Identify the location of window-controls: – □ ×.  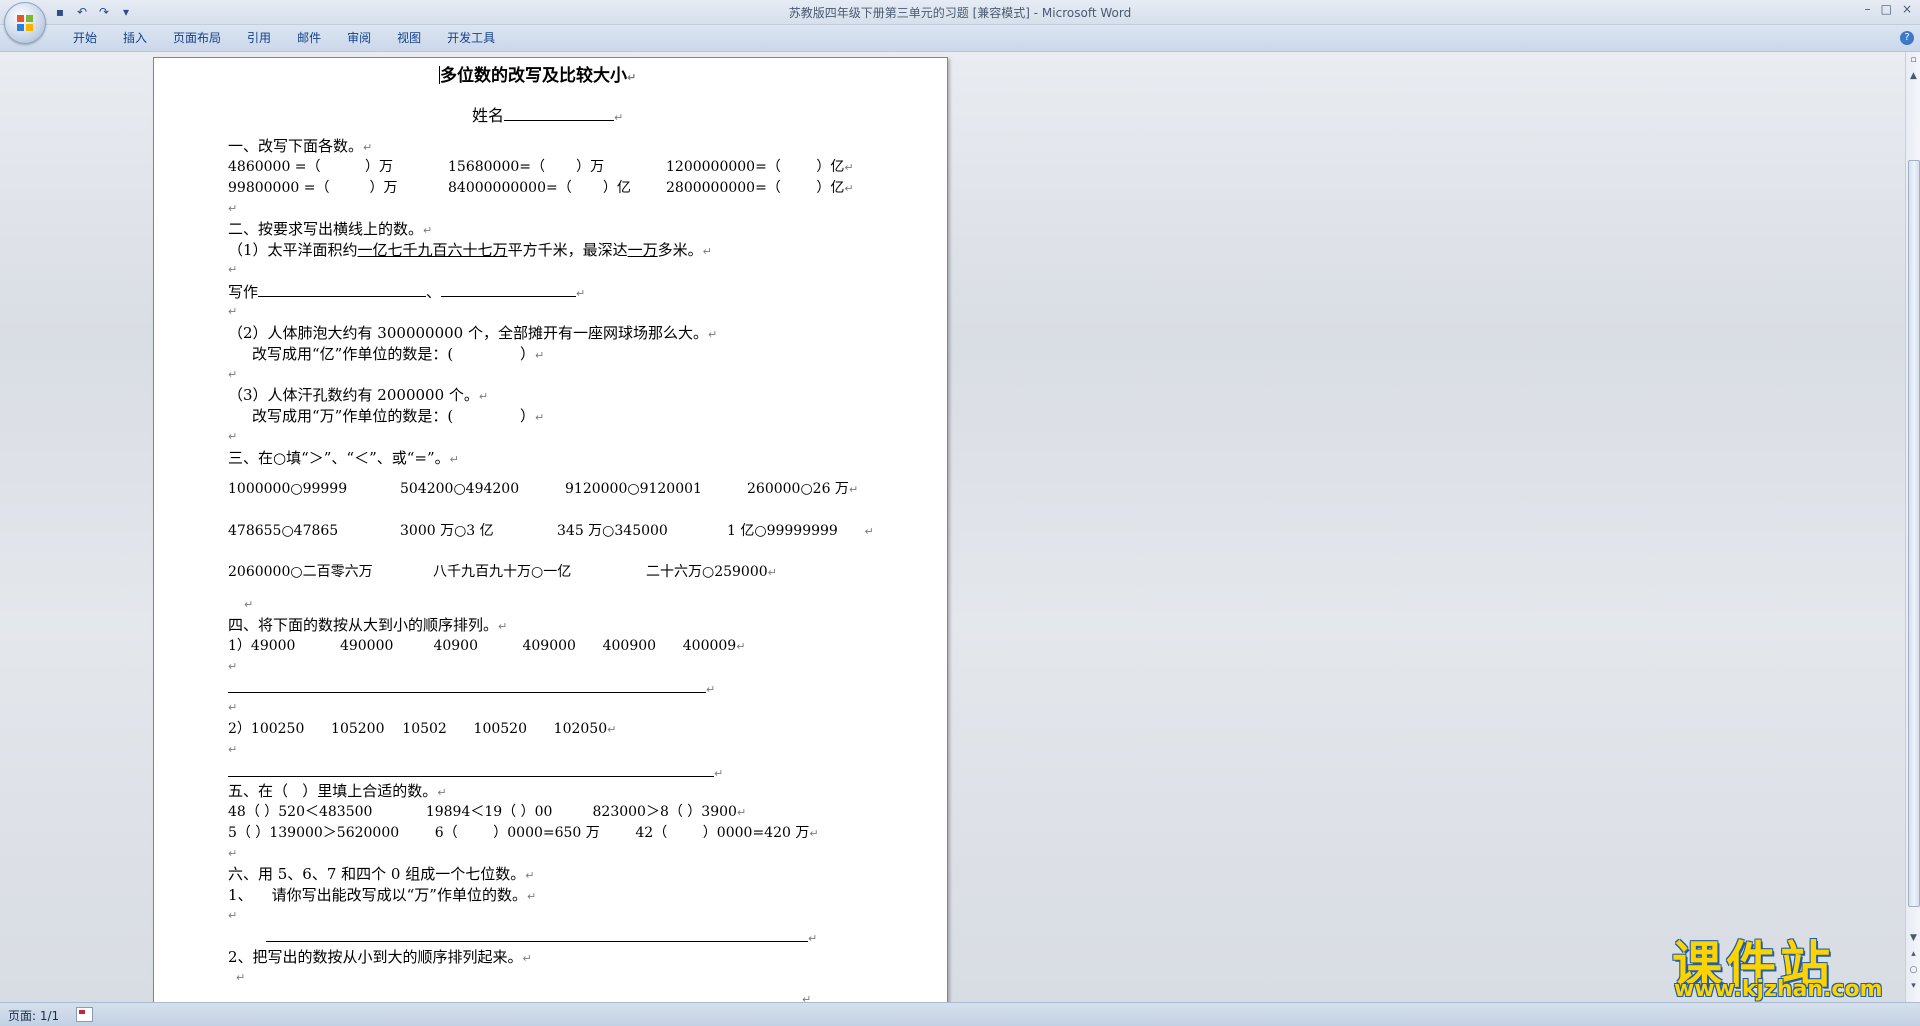
(1888, 9).